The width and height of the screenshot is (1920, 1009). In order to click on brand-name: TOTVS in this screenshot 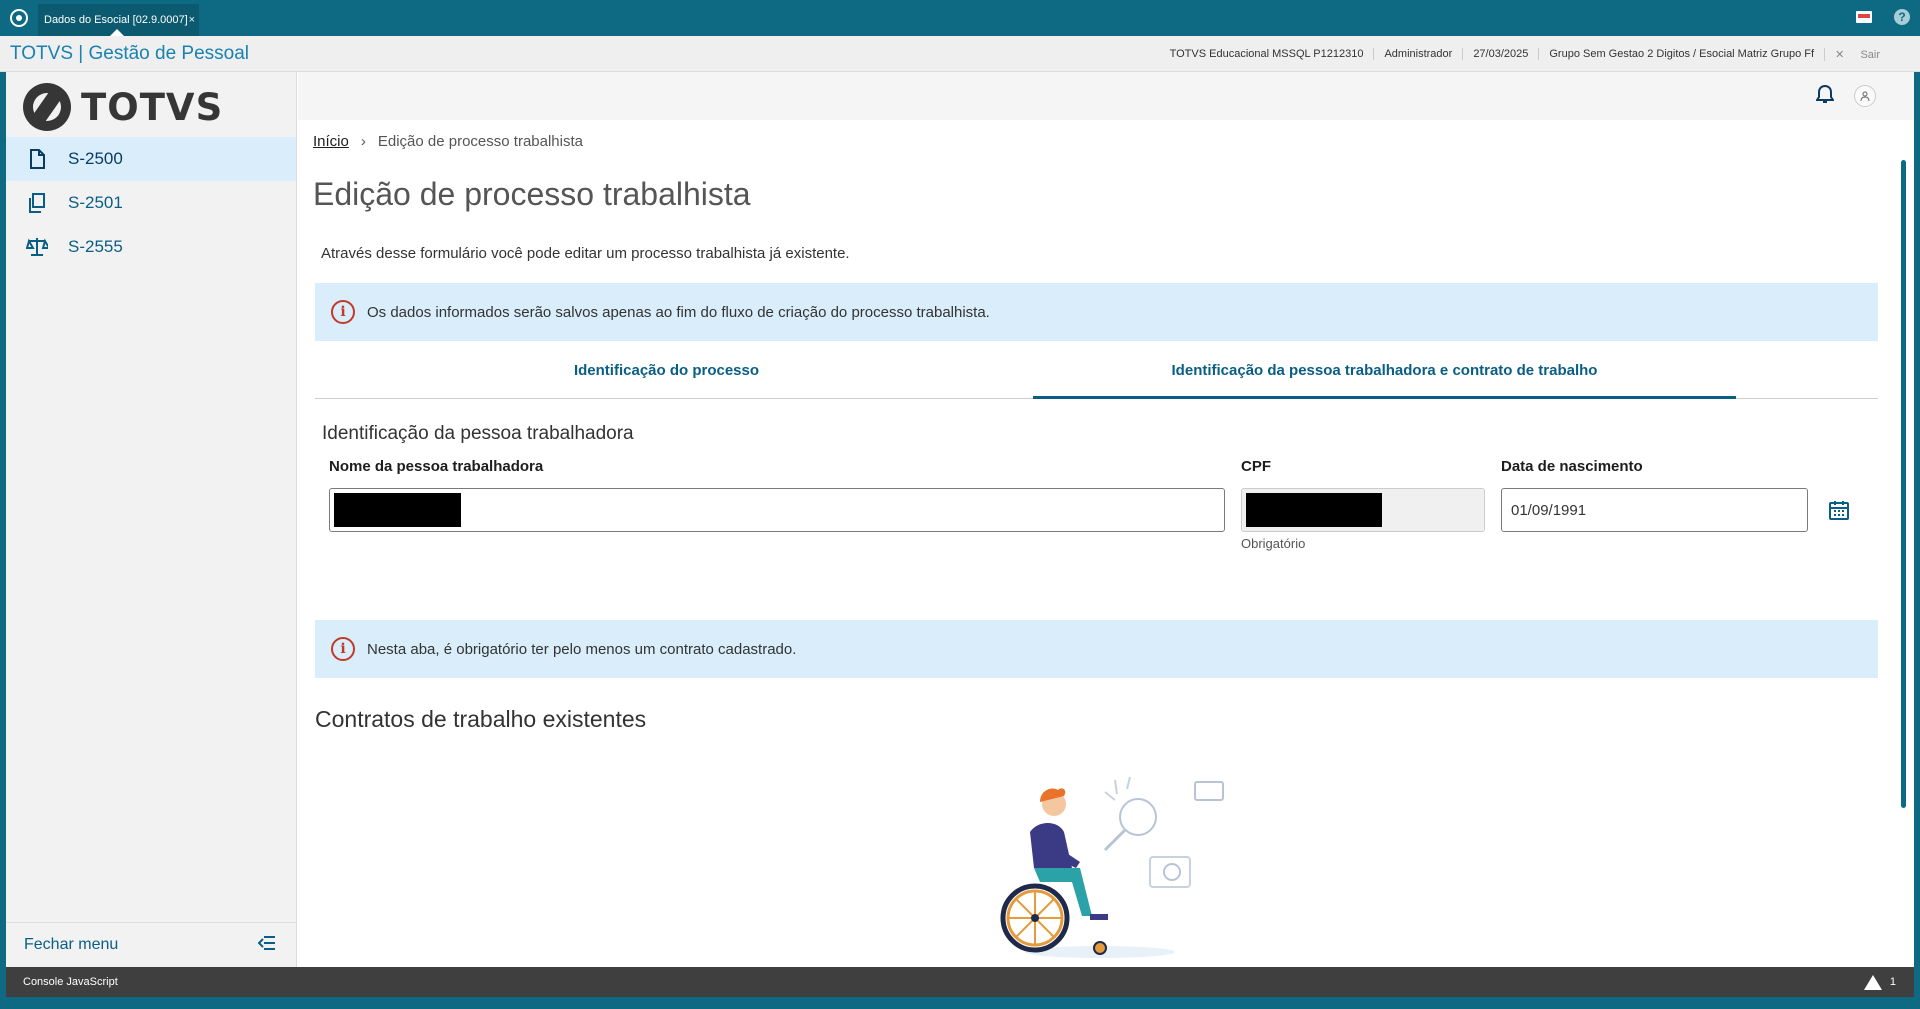, I will do `click(152, 107)`.